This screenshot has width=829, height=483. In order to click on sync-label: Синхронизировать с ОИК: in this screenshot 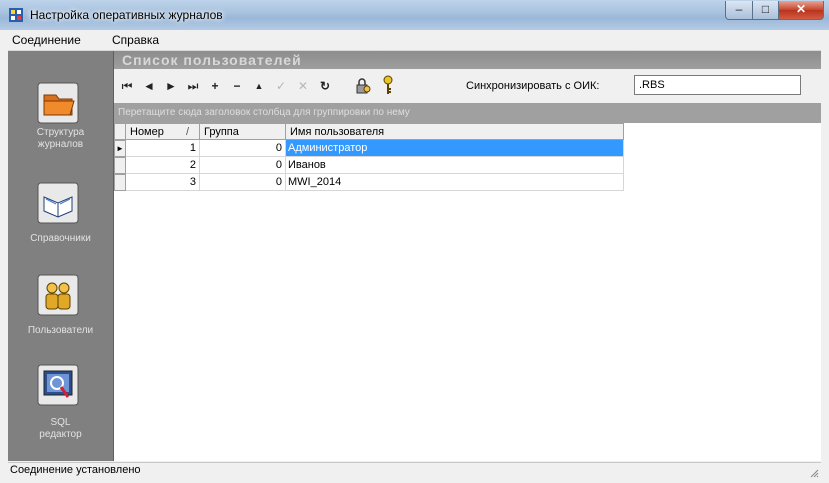, I will do `click(533, 86)`.